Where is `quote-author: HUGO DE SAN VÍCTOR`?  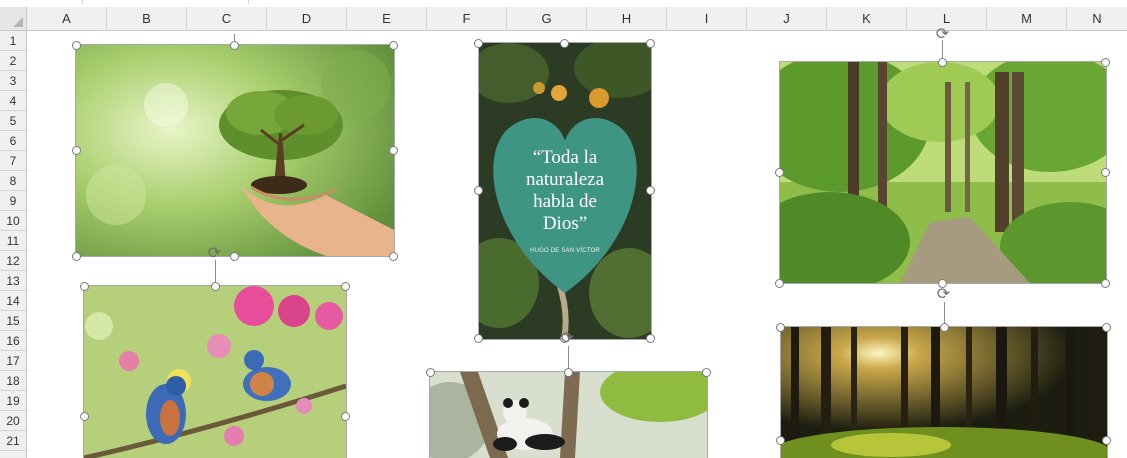
quote-author: HUGO DE SAN VÍCTOR is located at coordinates (565, 251).